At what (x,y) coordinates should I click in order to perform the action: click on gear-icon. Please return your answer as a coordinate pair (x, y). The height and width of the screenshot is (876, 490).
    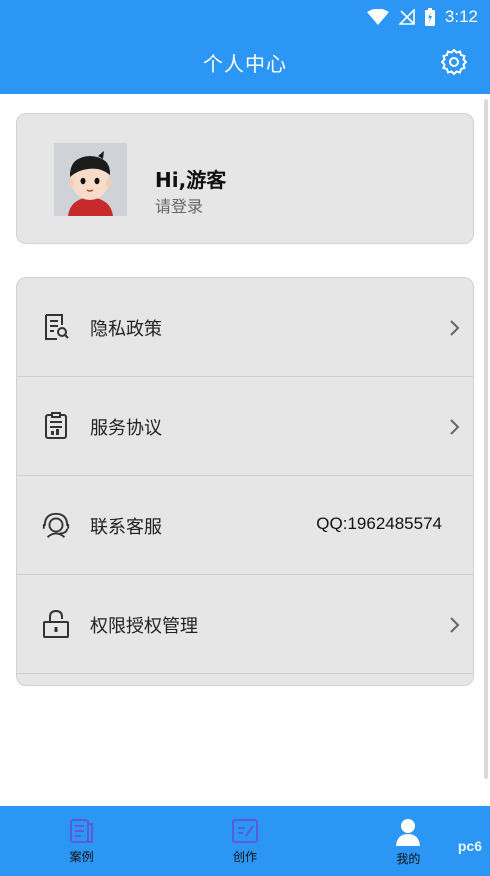
    Looking at the image, I should click on (454, 62).